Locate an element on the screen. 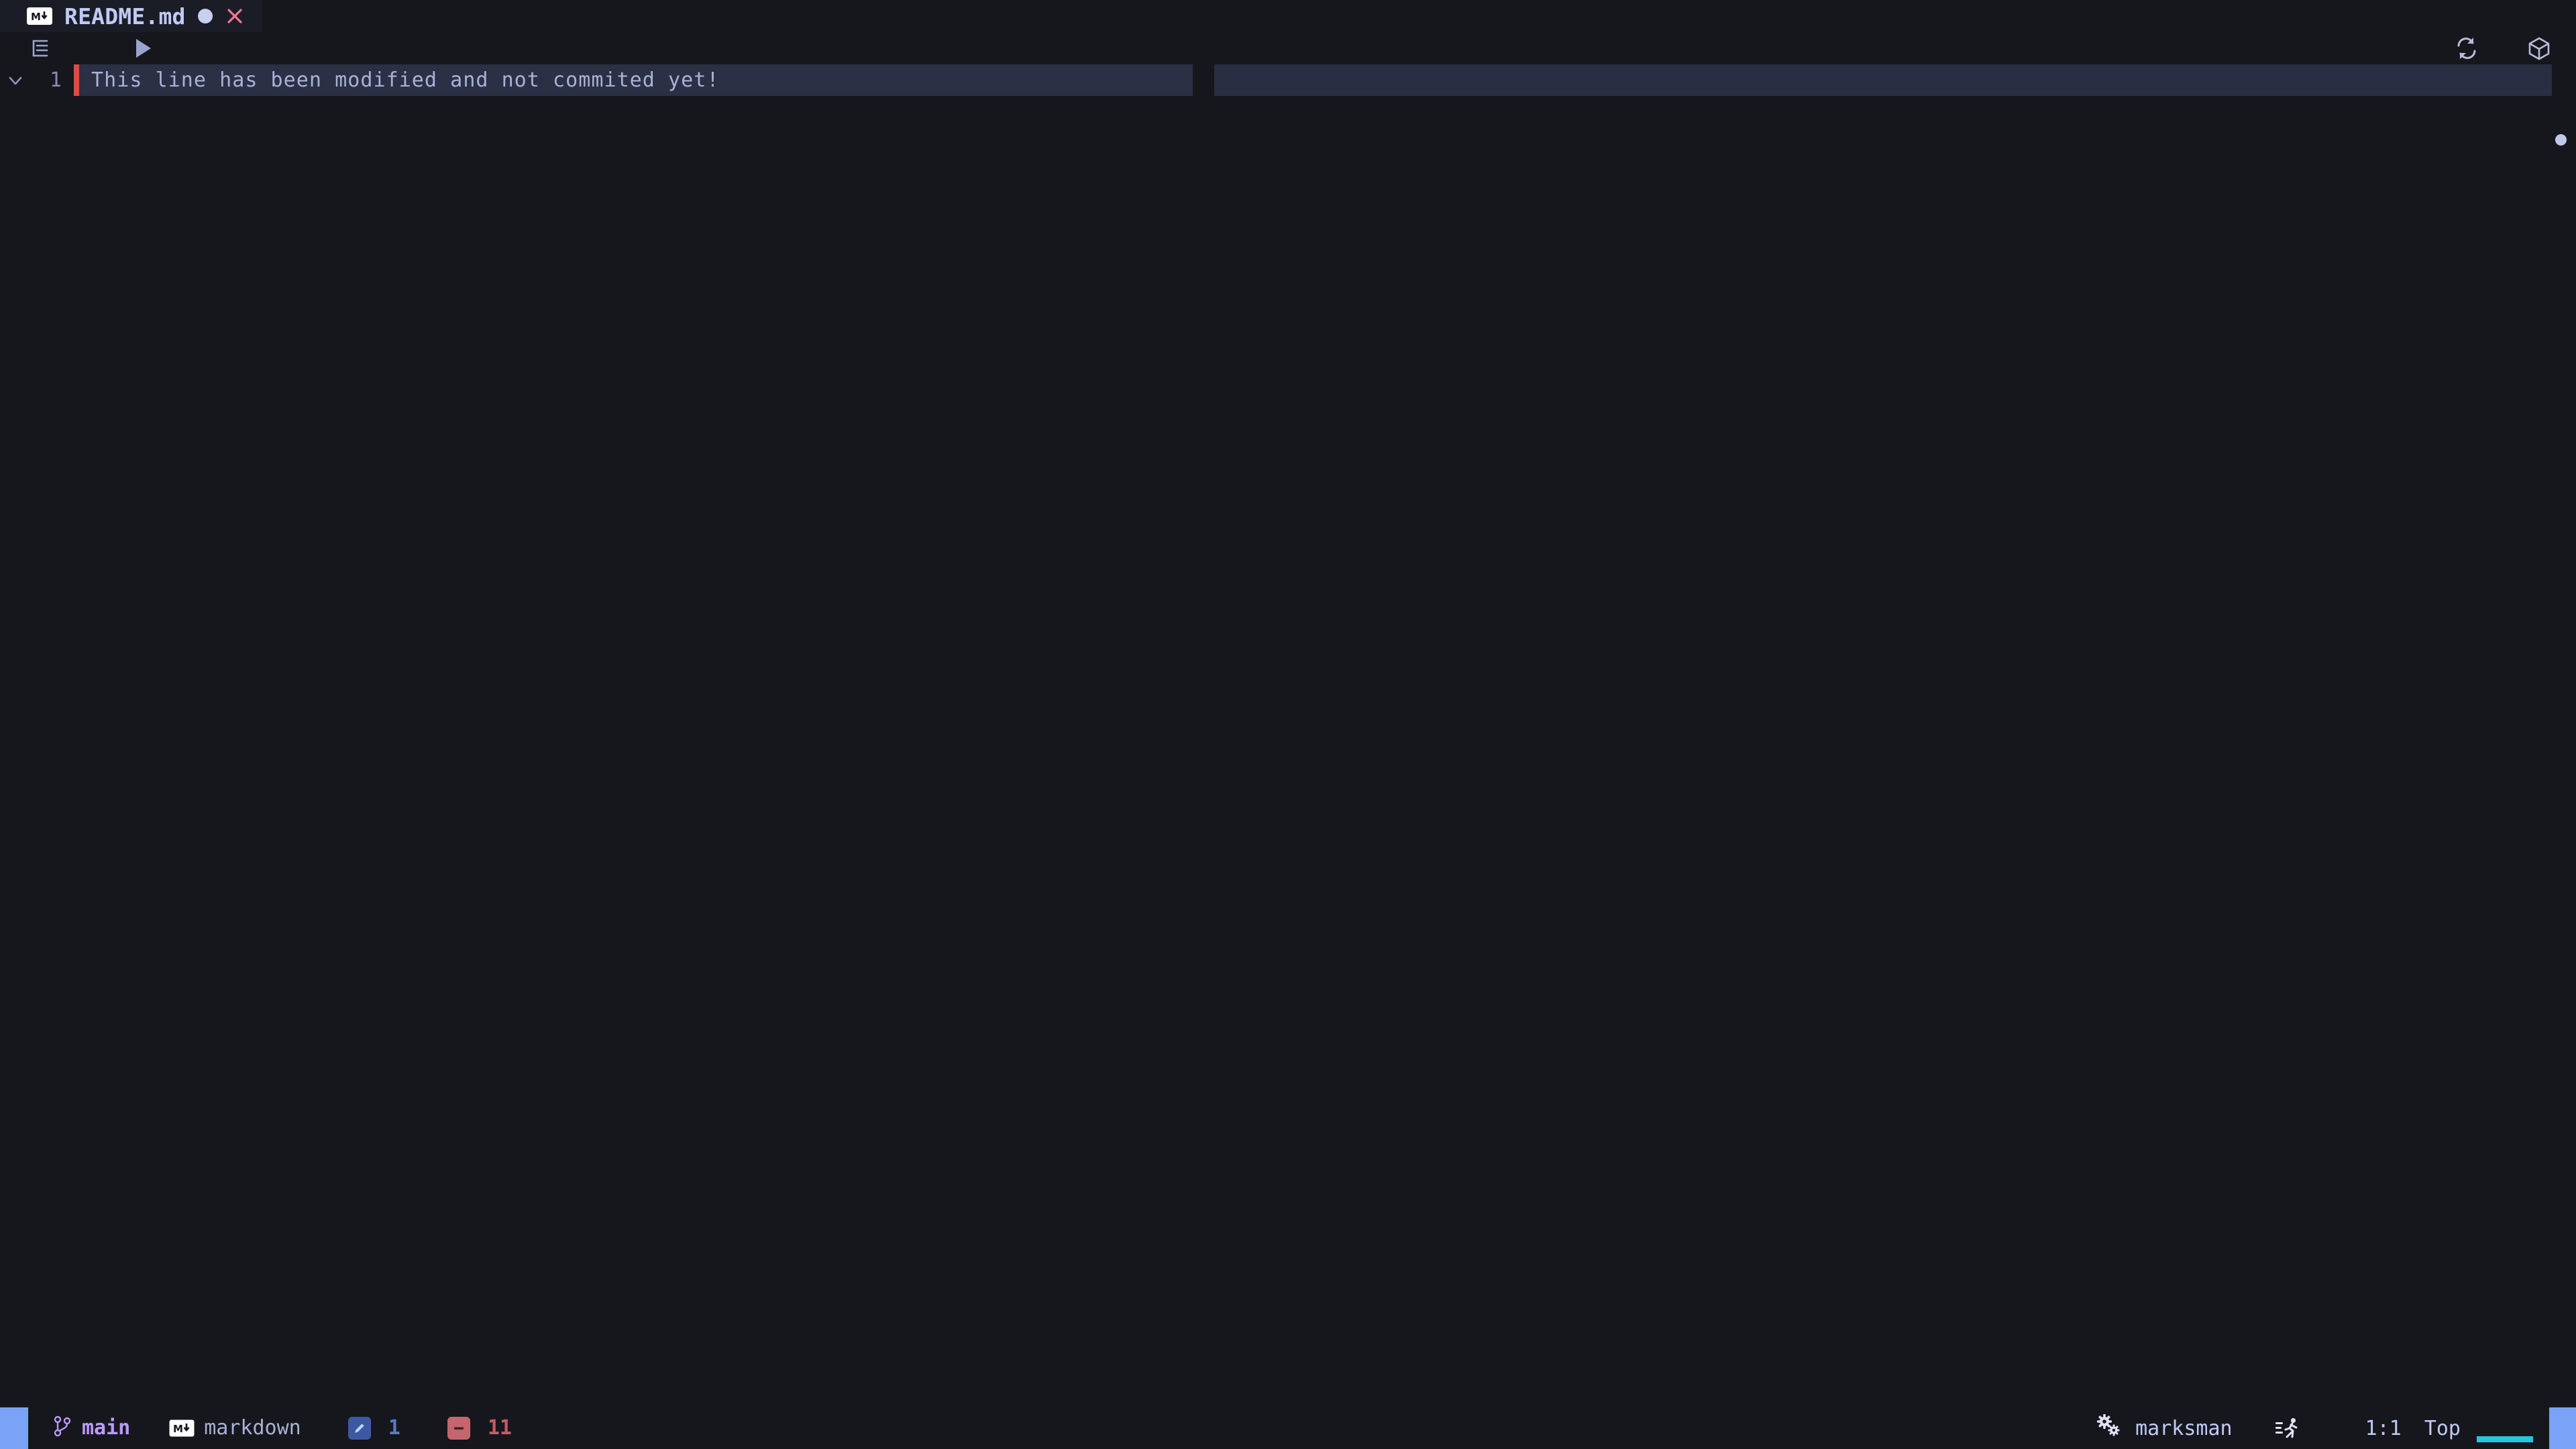  status-diagnostic-errors: 11 is located at coordinates (479, 1428).